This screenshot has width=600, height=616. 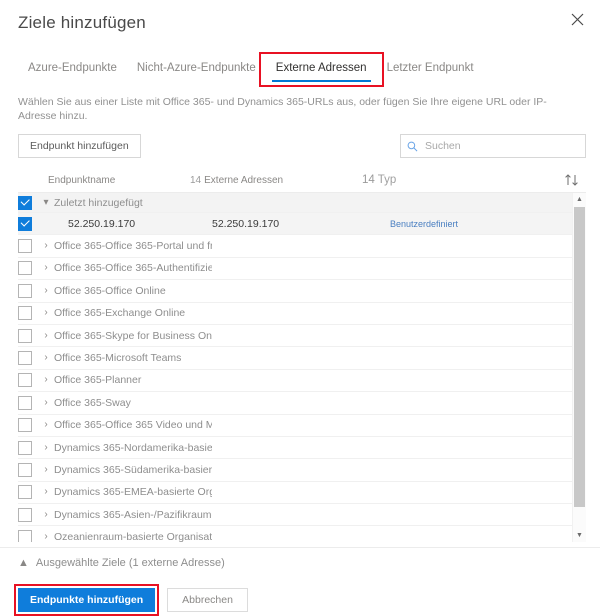 What do you see at coordinates (549, 180) in the screenshot?
I see `sort-ascending-descending-icon` at bounding box center [549, 180].